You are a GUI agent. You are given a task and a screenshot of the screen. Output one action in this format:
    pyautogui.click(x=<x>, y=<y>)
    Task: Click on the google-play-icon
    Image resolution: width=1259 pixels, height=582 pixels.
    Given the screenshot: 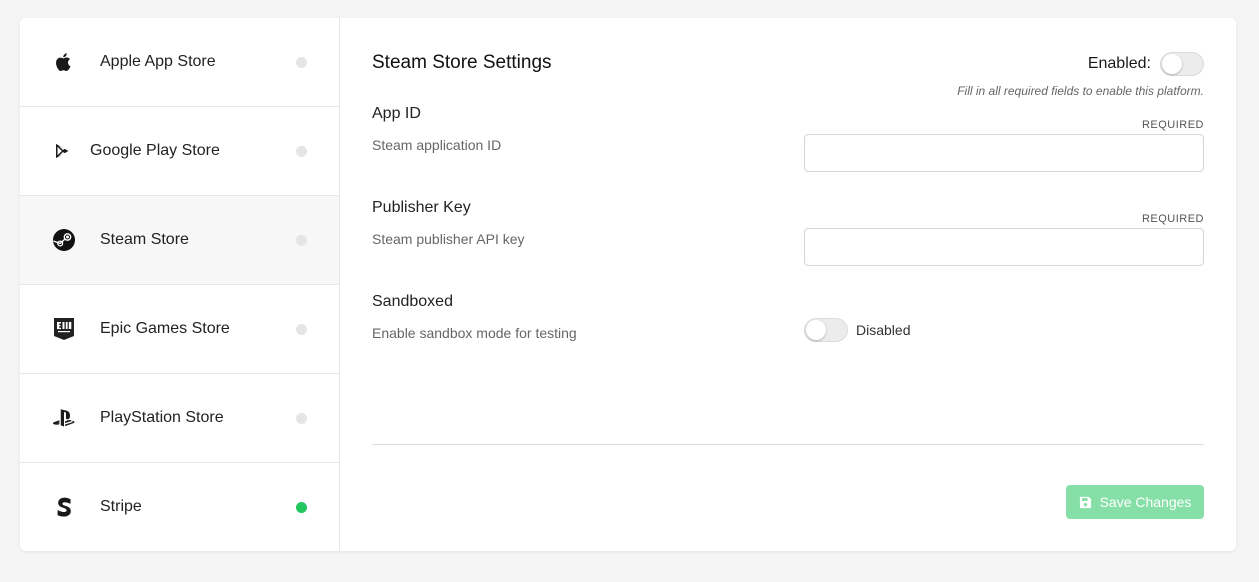 What is the action you would take?
    pyautogui.click(x=62, y=151)
    